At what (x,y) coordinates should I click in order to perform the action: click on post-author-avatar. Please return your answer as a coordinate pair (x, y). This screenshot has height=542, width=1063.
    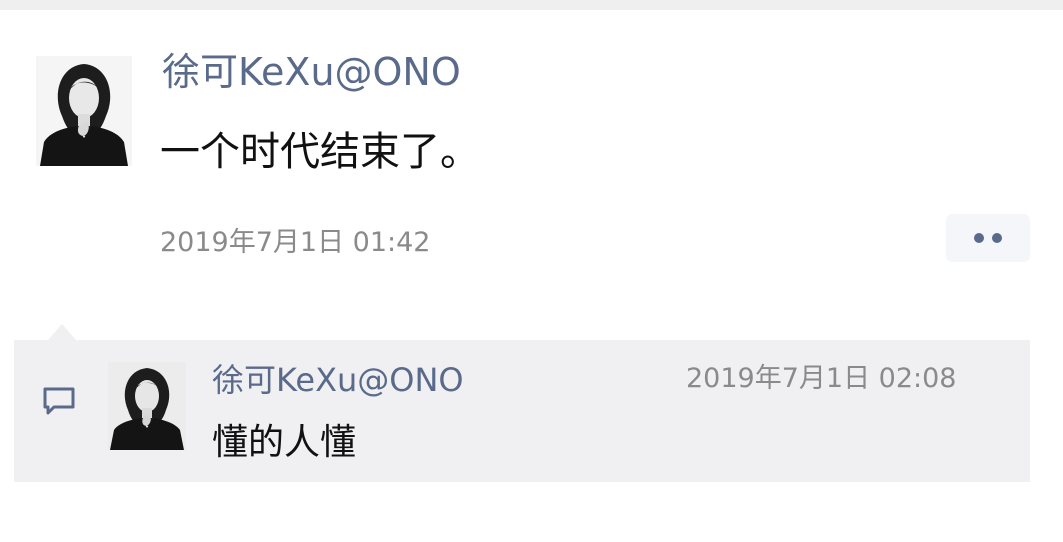
    Looking at the image, I should click on (84, 111).